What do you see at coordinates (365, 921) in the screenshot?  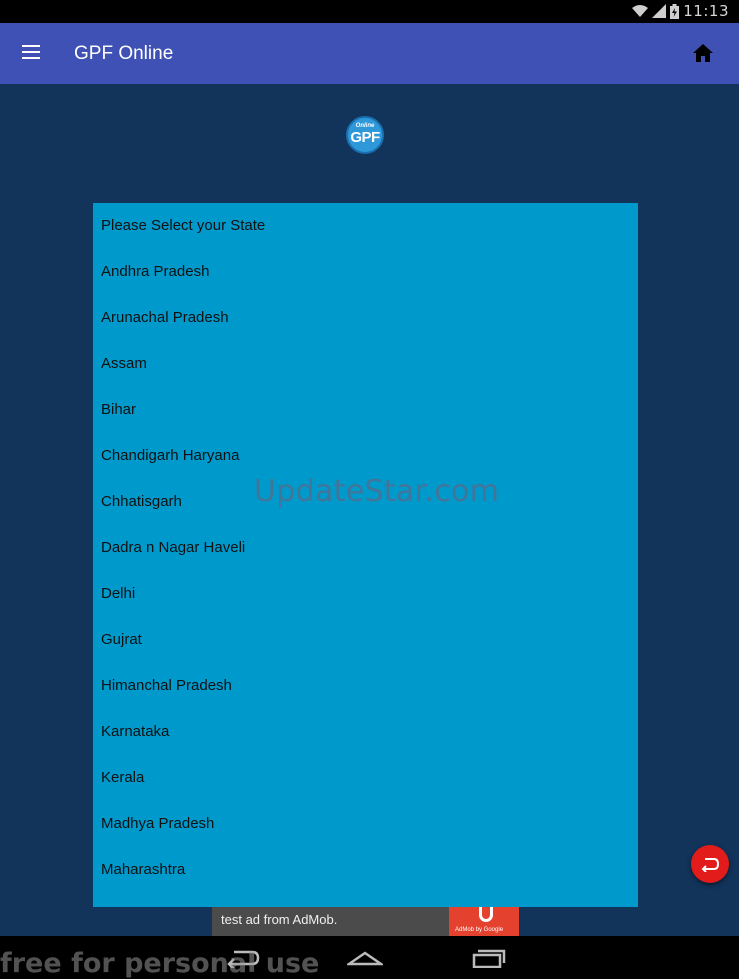 I see `ad-banner: test ad from AdMob. AdMob by Google` at bounding box center [365, 921].